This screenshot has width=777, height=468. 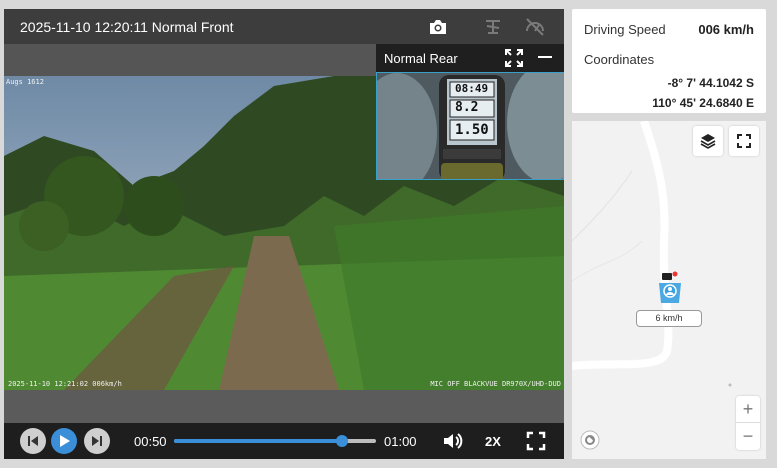 What do you see at coordinates (438, 27) in the screenshot?
I see `camera-icon` at bounding box center [438, 27].